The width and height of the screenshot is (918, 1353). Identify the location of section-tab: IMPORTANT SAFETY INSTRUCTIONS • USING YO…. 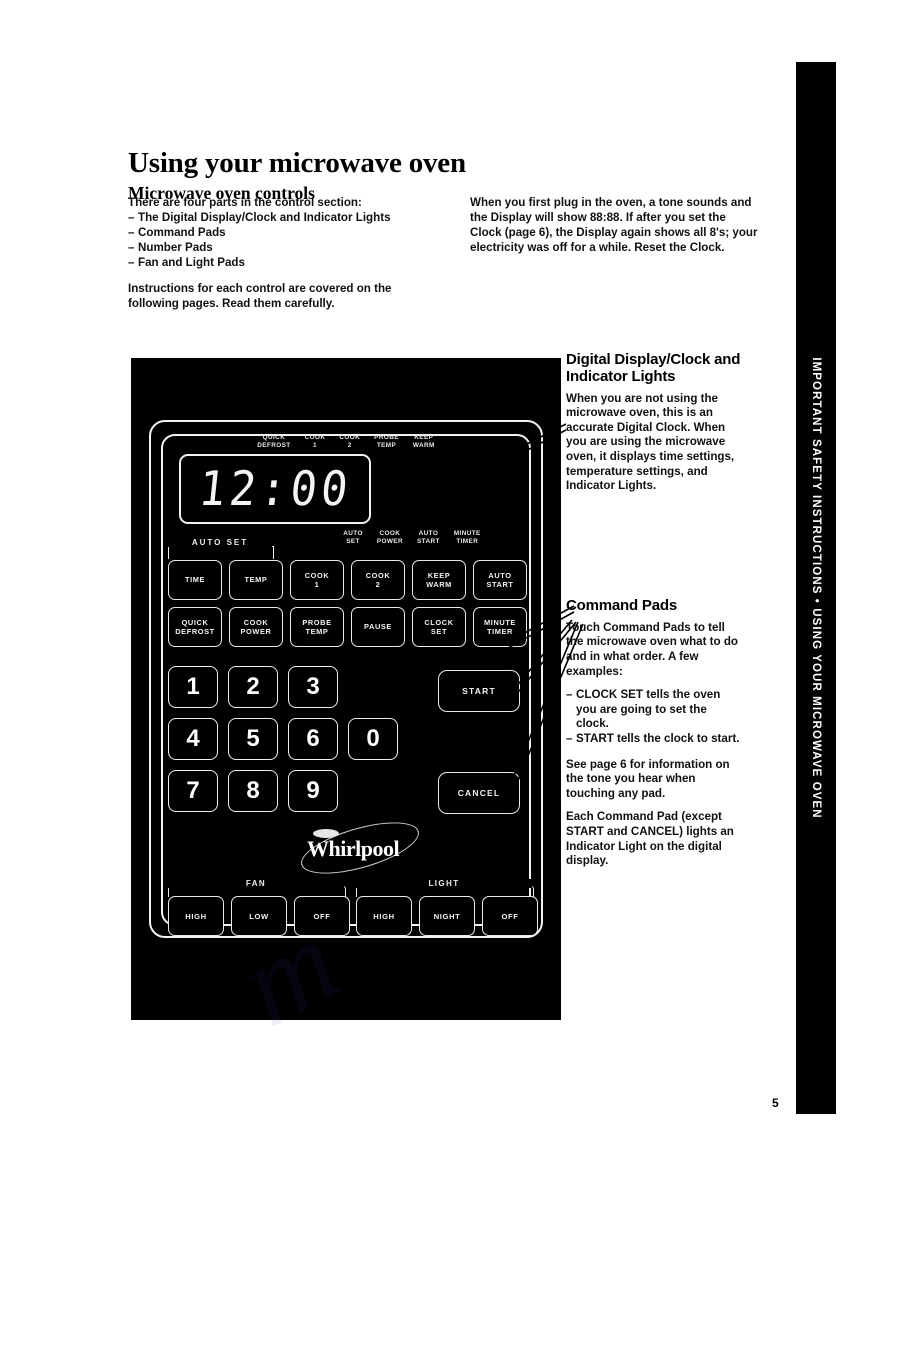
(816, 588).